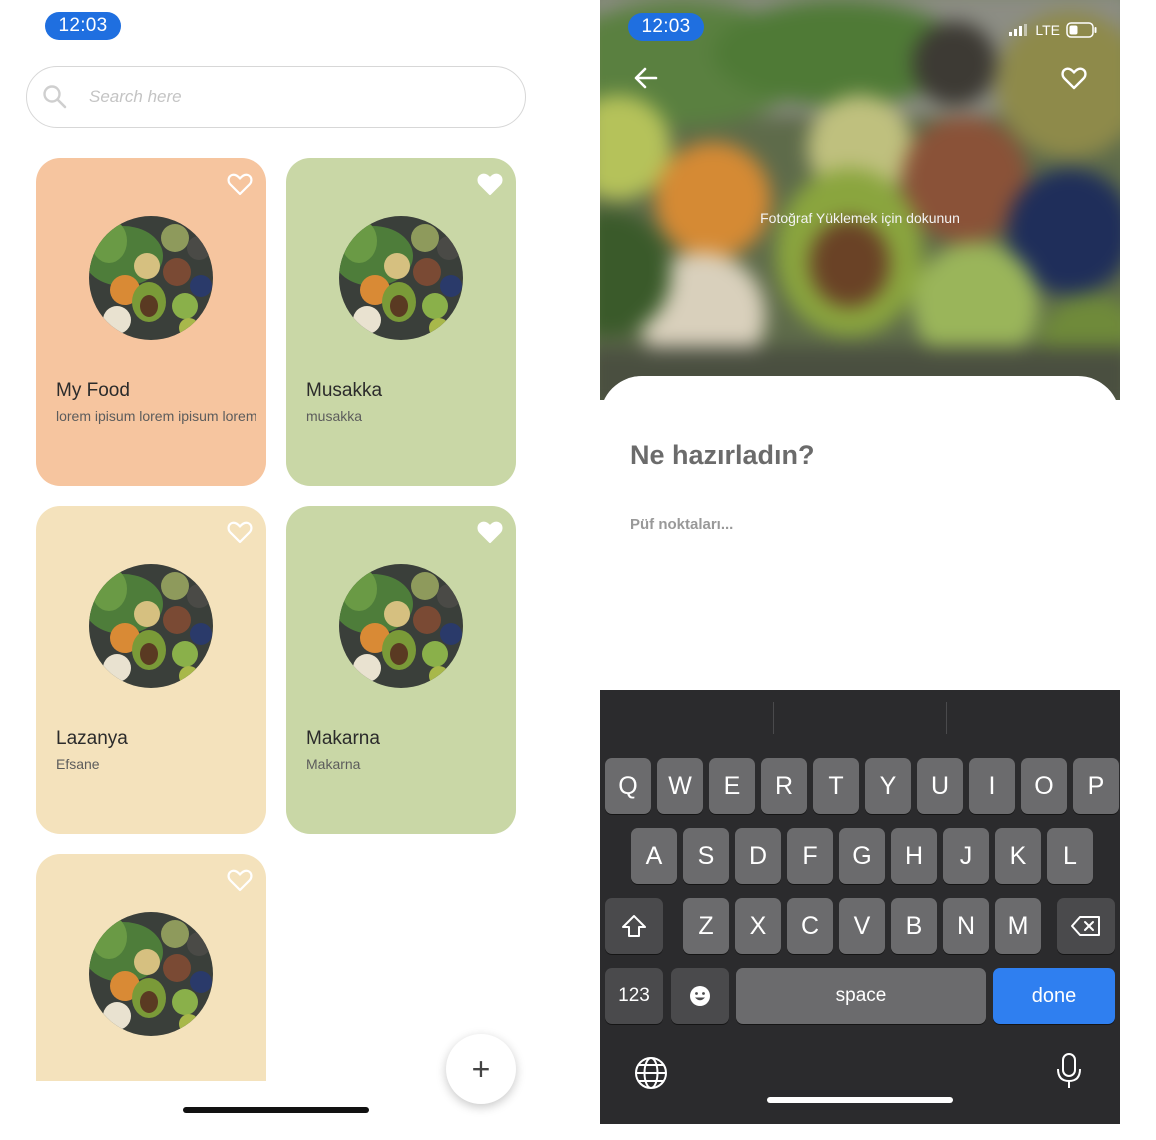 Image resolution: width=1156 pixels, height=1140 pixels. Describe the element at coordinates (966, 856) in the screenshot. I see `key: J` at that location.